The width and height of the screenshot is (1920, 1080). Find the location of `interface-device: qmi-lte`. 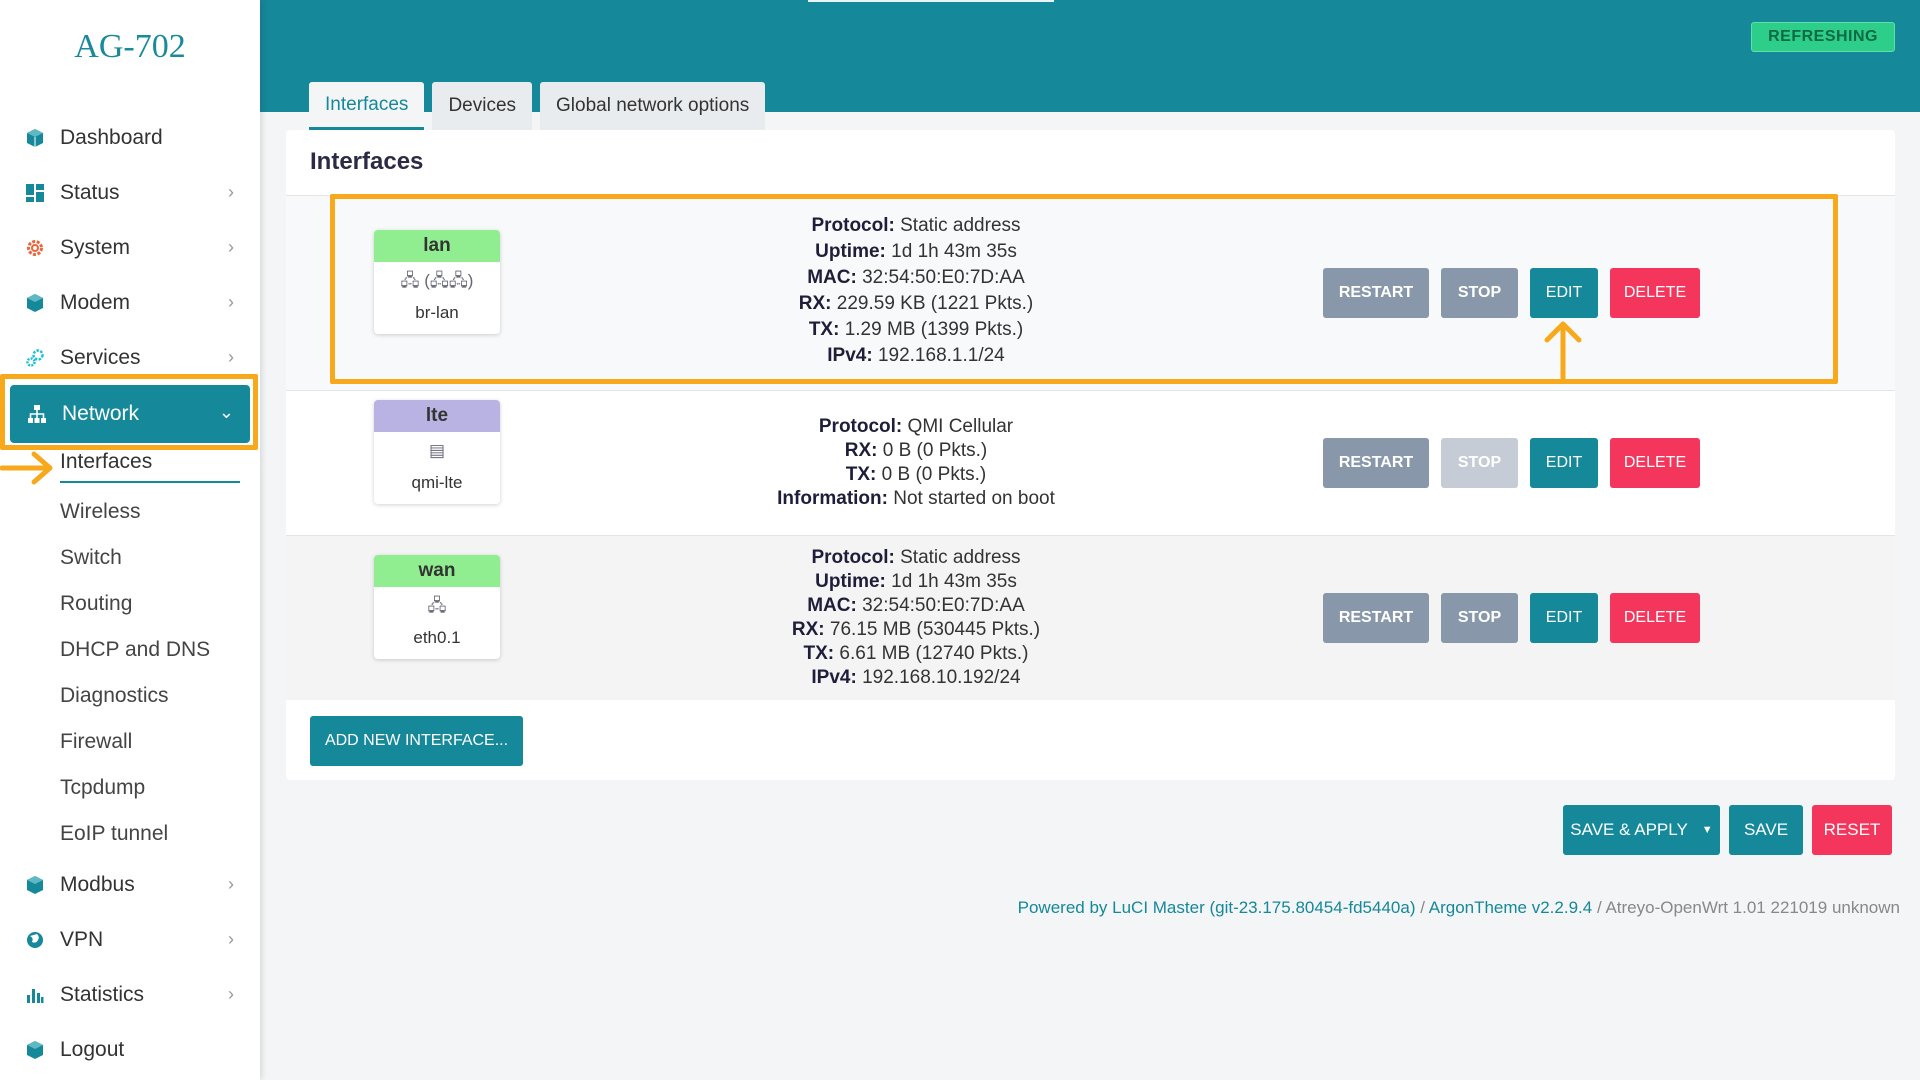

interface-device: qmi-lte is located at coordinates (437, 482).